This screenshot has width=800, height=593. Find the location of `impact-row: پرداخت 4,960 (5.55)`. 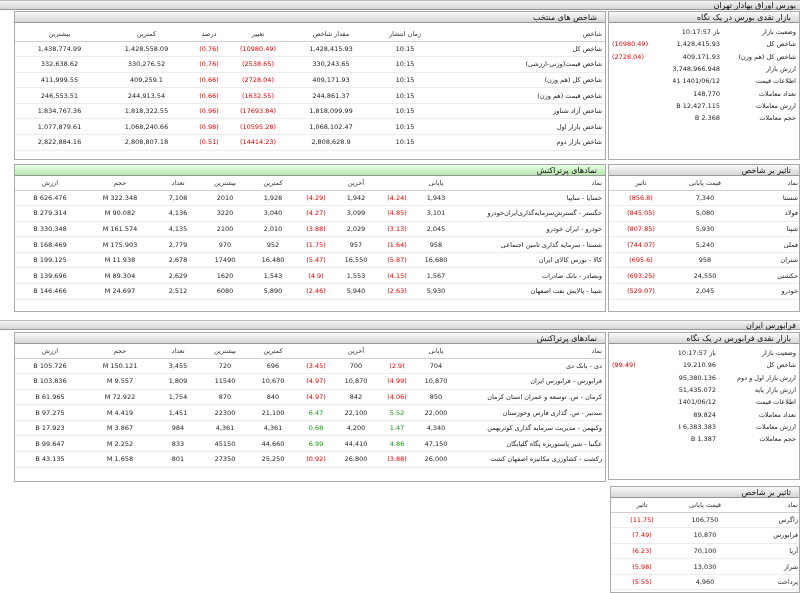

impact-row: پرداخت 4,960 (5.55) is located at coordinates (705, 582).